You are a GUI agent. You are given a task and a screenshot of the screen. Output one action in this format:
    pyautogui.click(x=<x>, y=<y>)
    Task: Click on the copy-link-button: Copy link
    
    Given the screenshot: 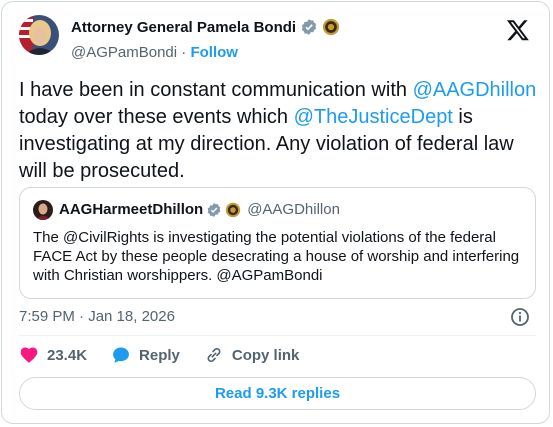 What is the action you would take?
    pyautogui.click(x=252, y=355)
    